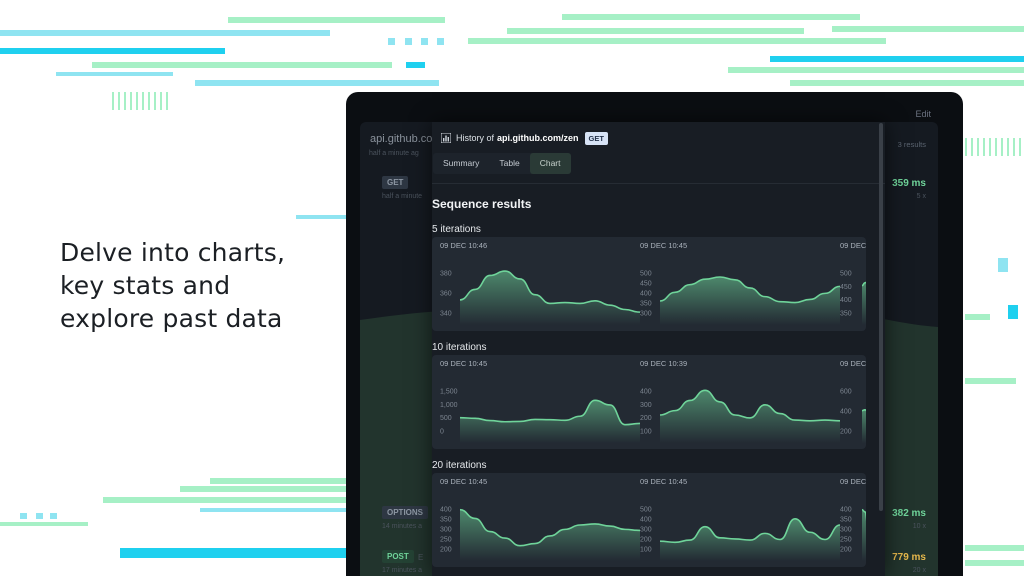 This screenshot has height=576, width=1024. I want to click on headline-line: explore past data, so click(171, 318).